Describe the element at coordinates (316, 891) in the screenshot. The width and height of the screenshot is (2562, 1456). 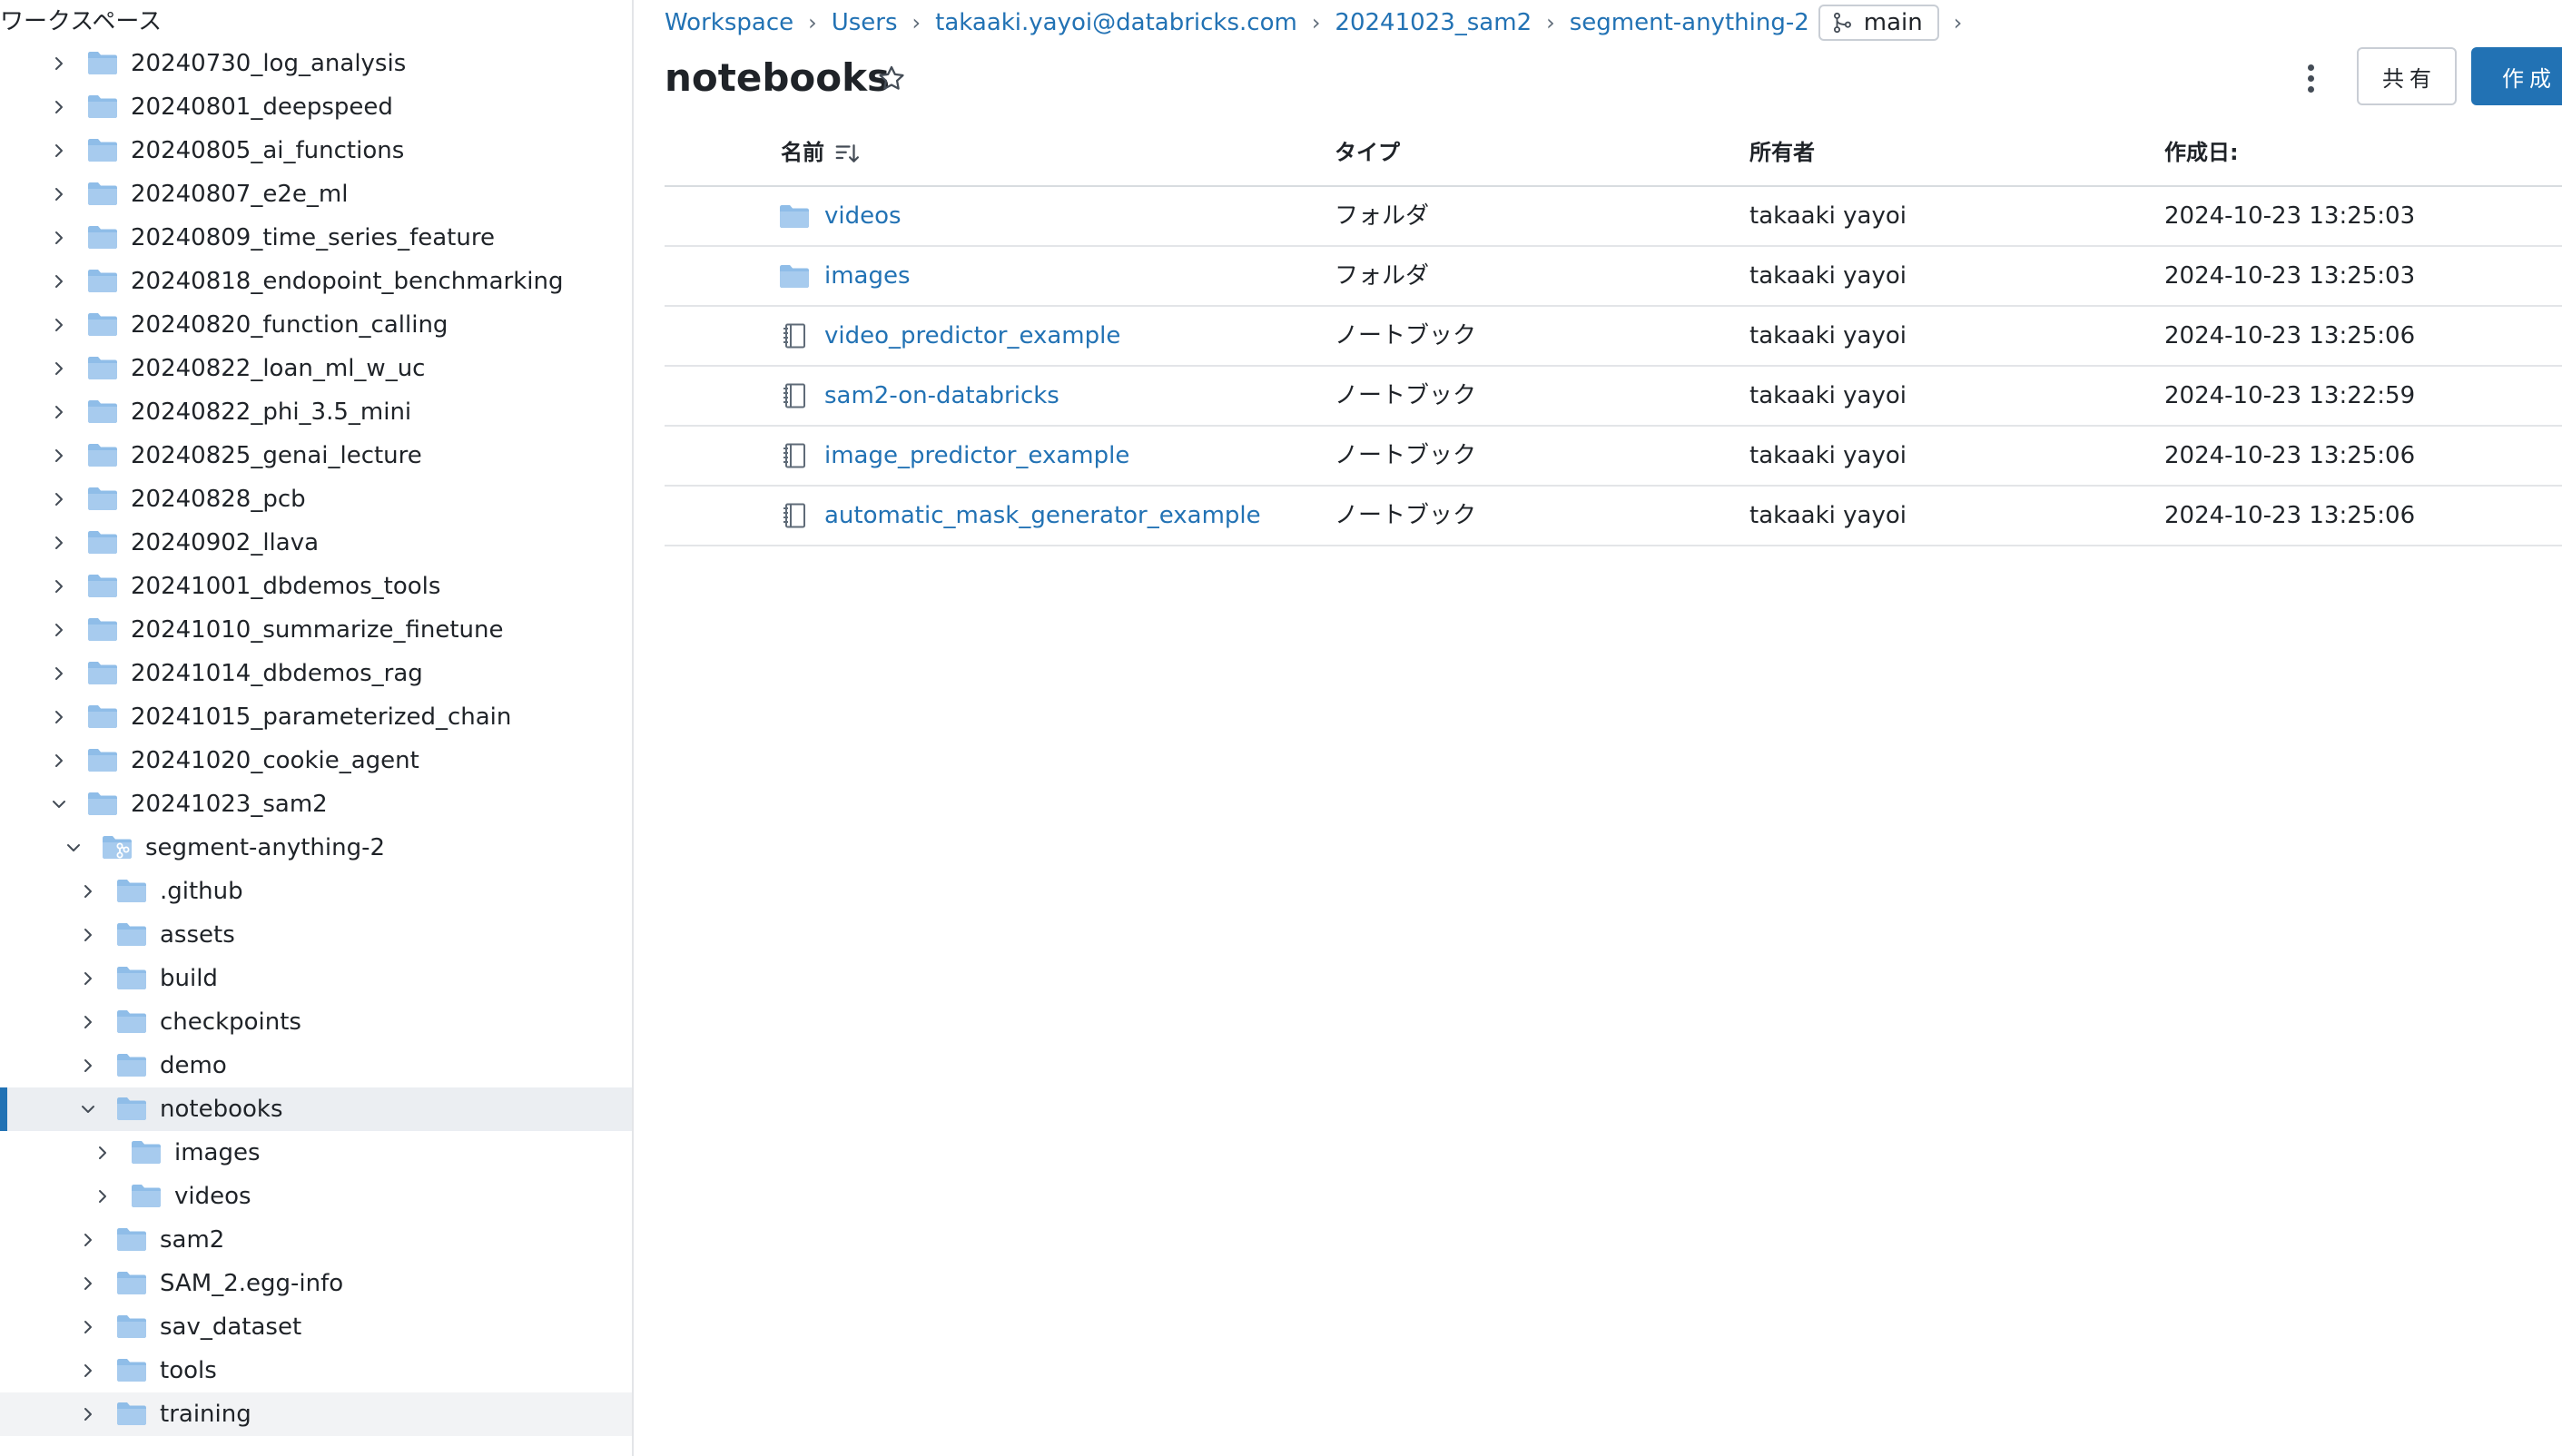
I see `tree-item-github: .github` at that location.